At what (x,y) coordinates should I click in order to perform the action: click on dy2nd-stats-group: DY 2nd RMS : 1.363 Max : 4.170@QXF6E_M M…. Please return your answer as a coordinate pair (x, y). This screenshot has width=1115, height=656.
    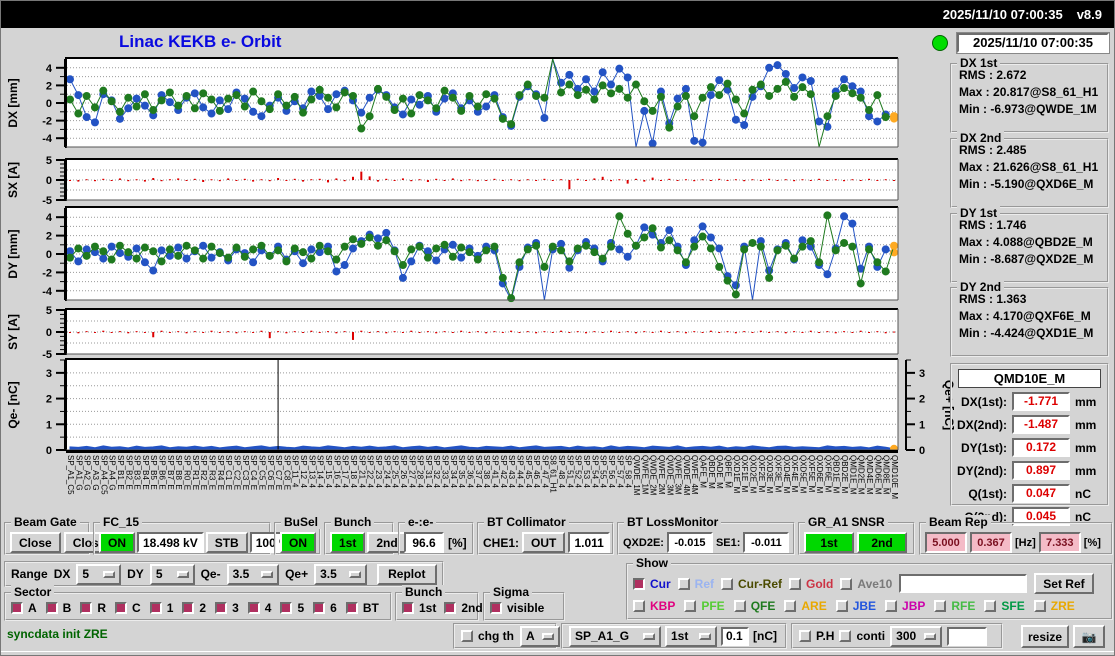
    Looking at the image, I should click on (1029, 318).